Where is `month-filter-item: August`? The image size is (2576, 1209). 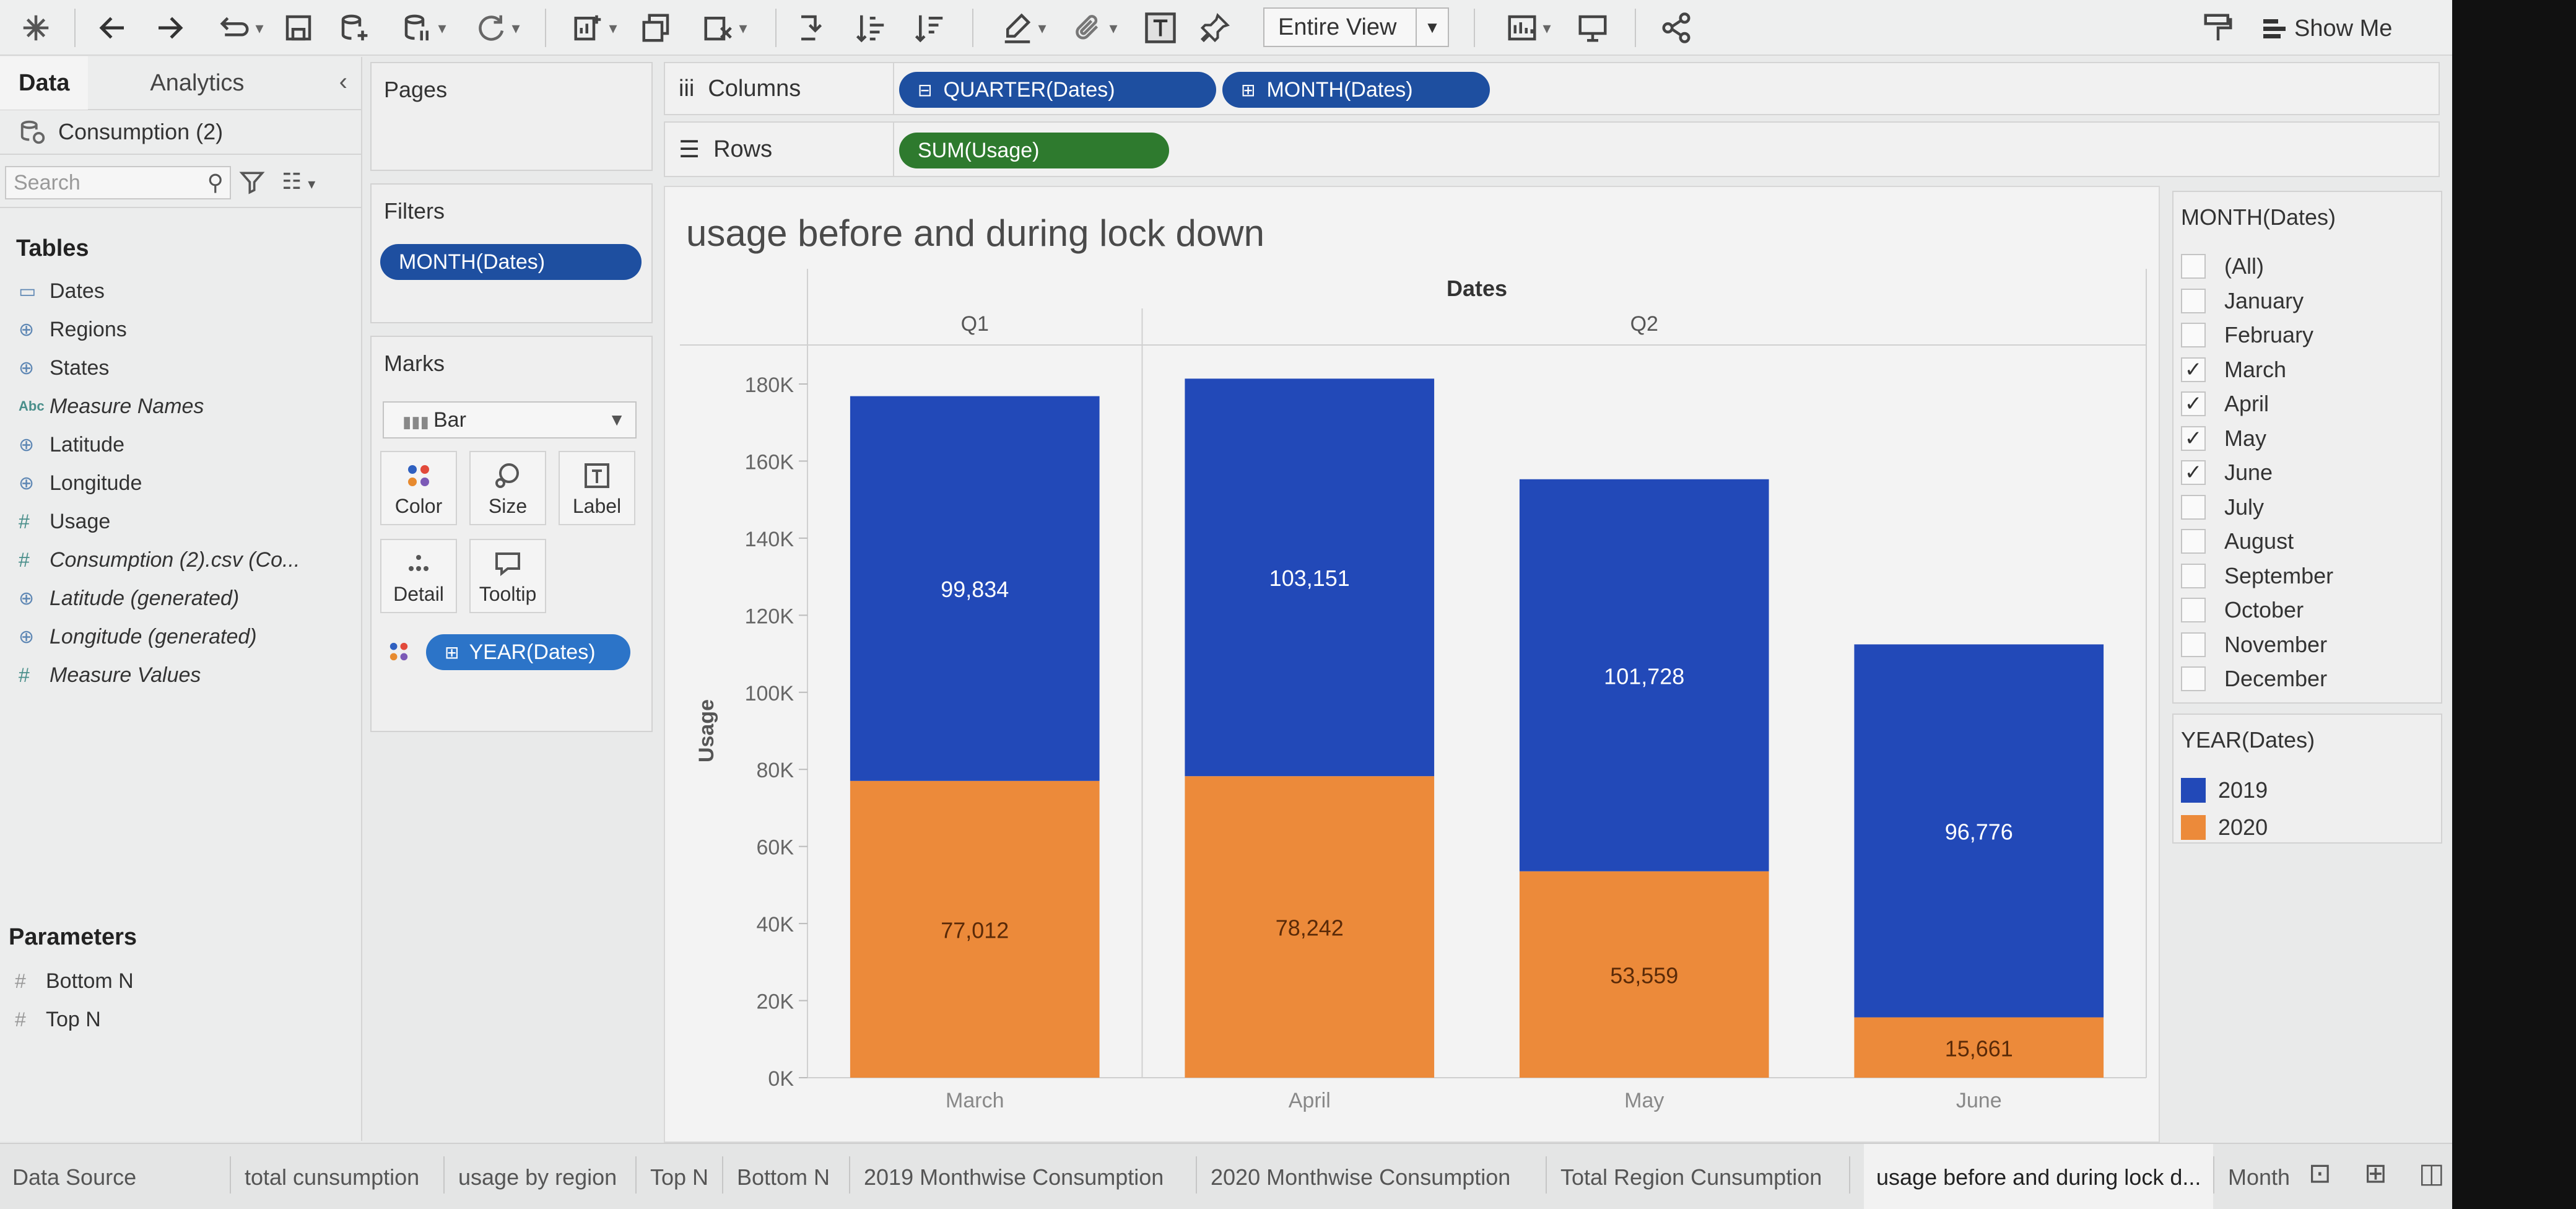 month-filter-item: August is located at coordinates (2237, 541).